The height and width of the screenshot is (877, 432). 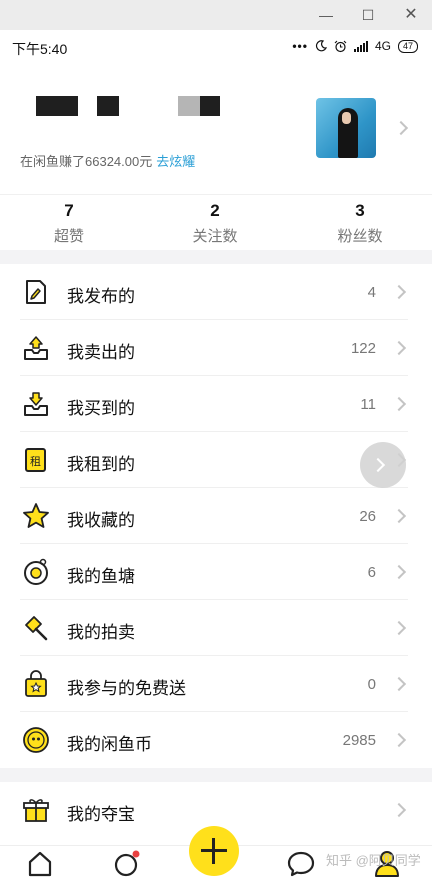 I want to click on menu-item-label: 我收藏的, so click(x=101, y=520).